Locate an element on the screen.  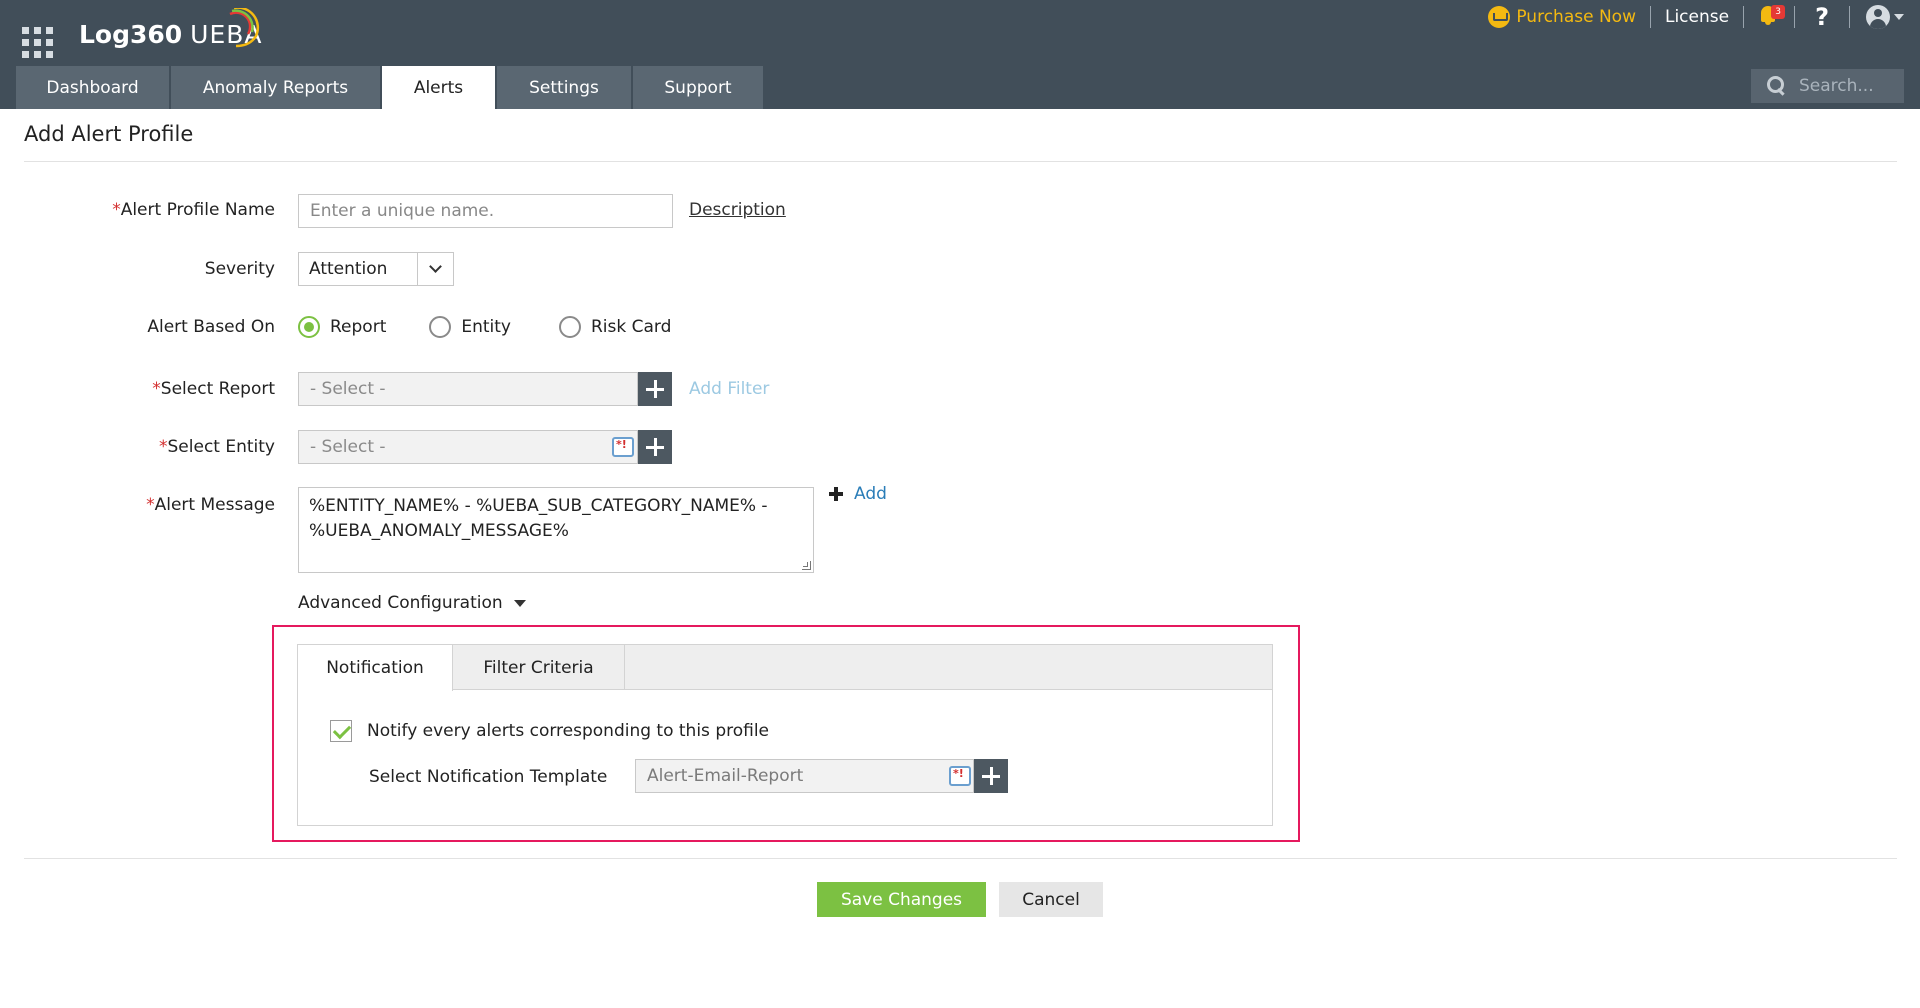
radio-risk-card-circle is located at coordinates (570, 327).